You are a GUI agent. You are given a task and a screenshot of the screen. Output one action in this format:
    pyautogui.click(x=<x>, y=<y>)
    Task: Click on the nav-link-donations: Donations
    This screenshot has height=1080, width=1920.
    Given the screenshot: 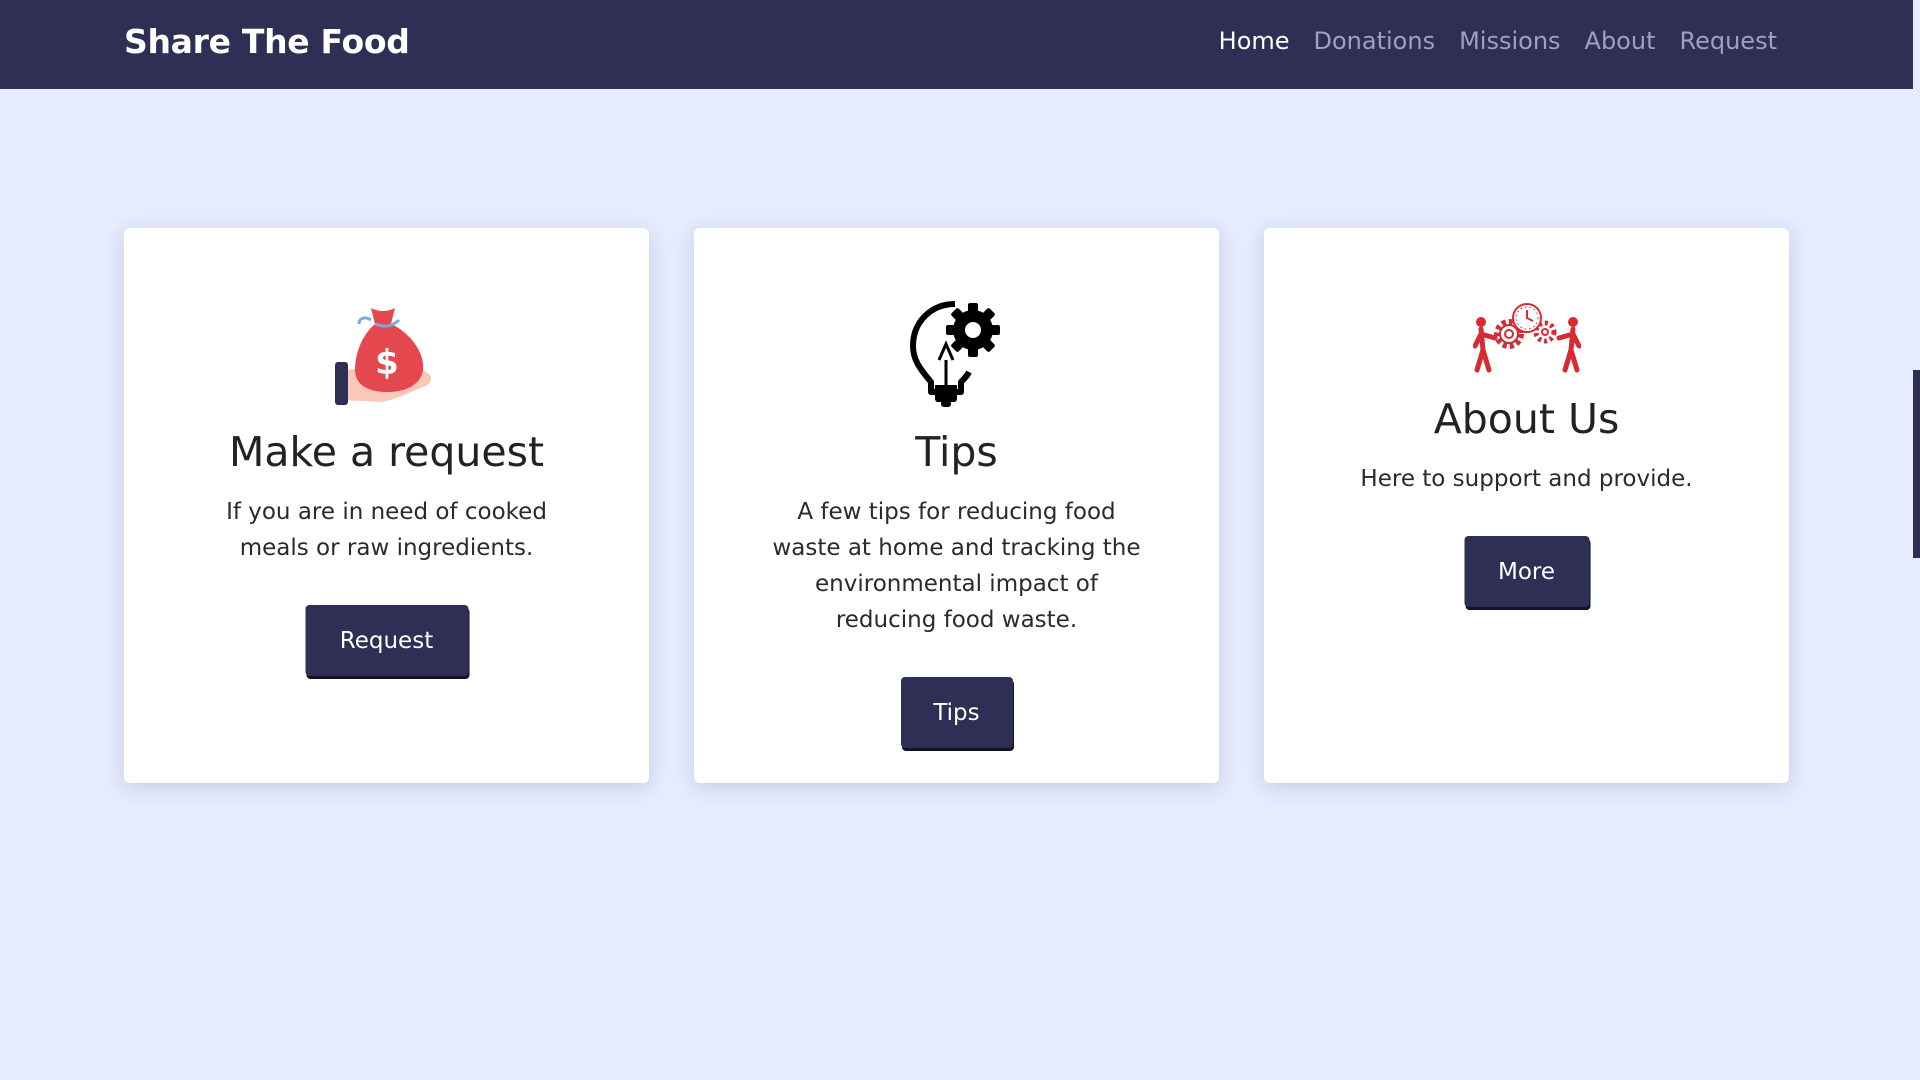 What is the action you would take?
    pyautogui.click(x=1375, y=41)
    